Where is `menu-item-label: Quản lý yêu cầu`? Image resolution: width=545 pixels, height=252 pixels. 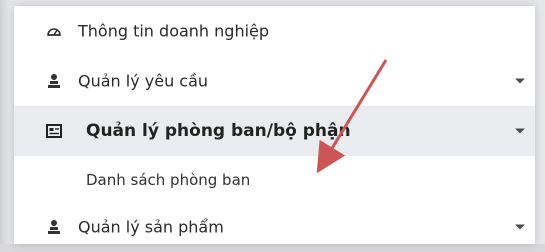
menu-item-label: Quản lý yêu cầu is located at coordinates (143, 81).